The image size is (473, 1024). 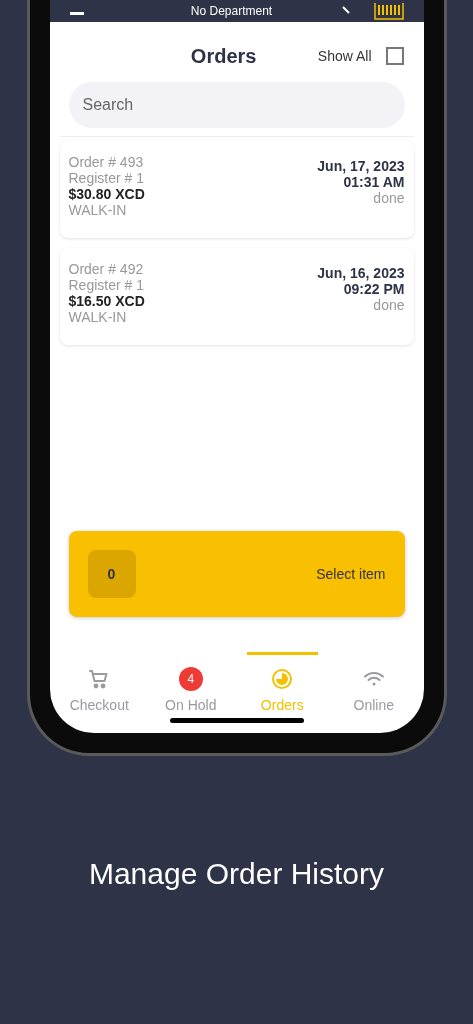 I want to click on header-title: No Department, so click(x=231, y=11).